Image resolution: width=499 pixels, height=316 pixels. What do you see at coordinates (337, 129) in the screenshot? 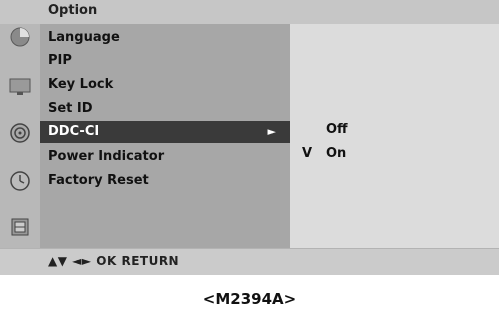
I see `option-label: Off` at bounding box center [337, 129].